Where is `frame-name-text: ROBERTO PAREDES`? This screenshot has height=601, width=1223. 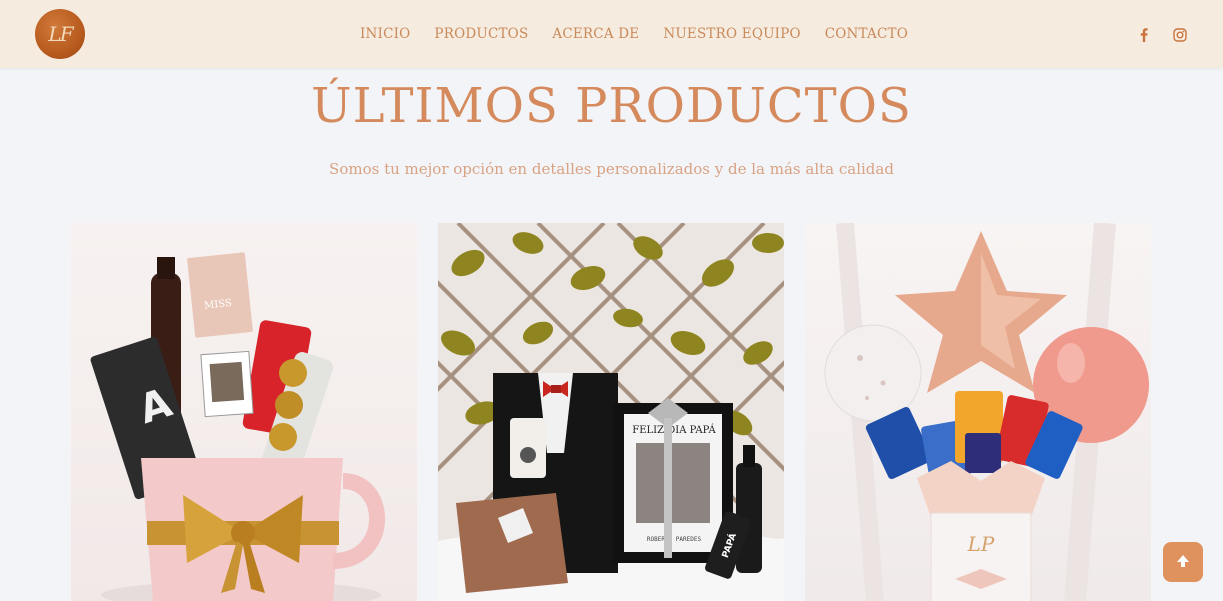
frame-name-text: ROBERTO PAREDES is located at coordinates (674, 539).